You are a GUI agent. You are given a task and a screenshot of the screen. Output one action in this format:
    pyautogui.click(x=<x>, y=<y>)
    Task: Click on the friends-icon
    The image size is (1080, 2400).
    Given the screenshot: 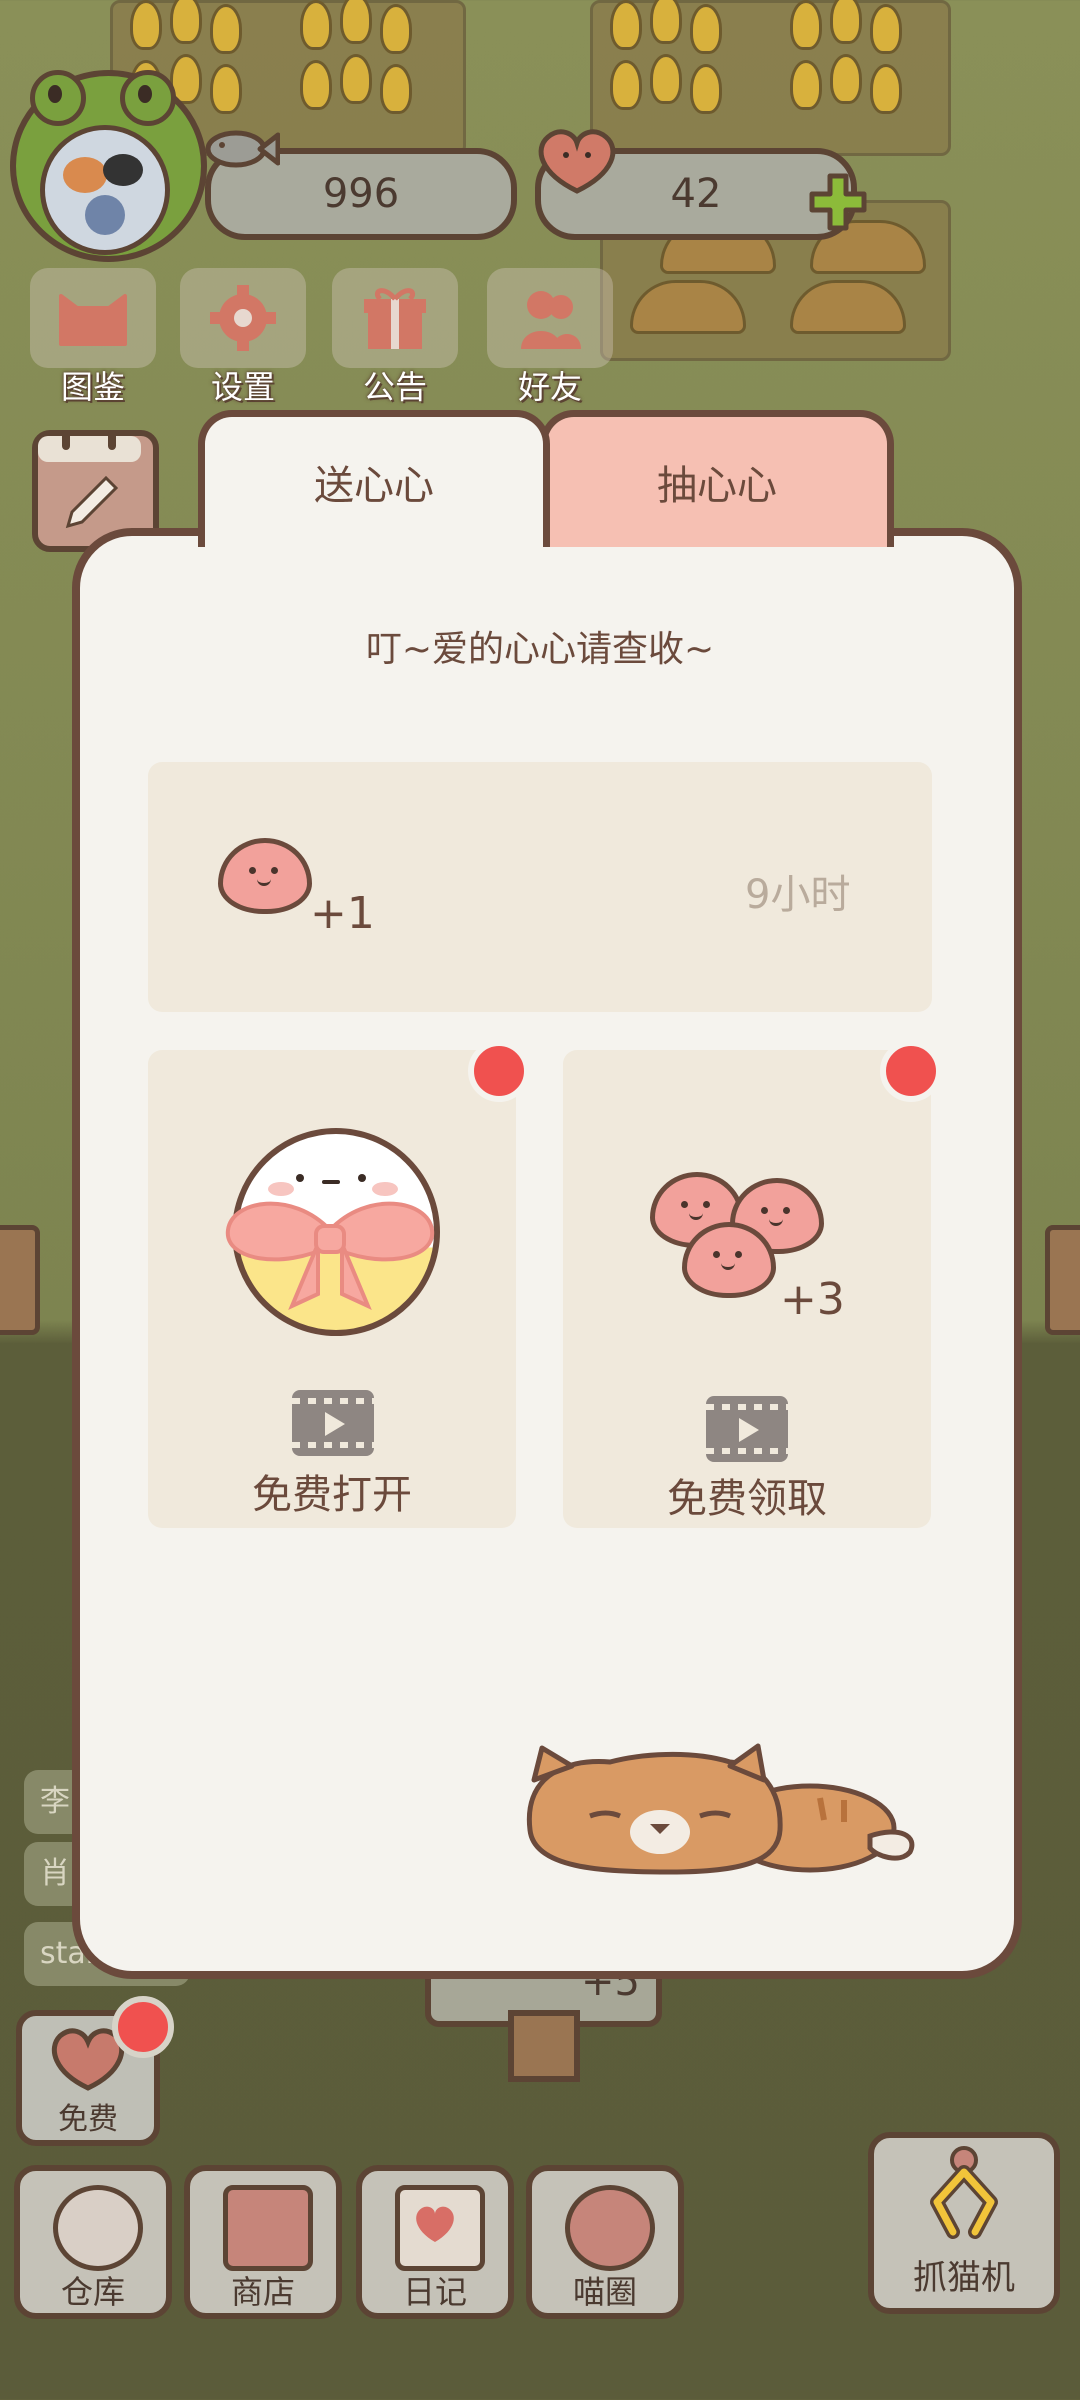 What is the action you would take?
    pyautogui.click(x=550, y=318)
    